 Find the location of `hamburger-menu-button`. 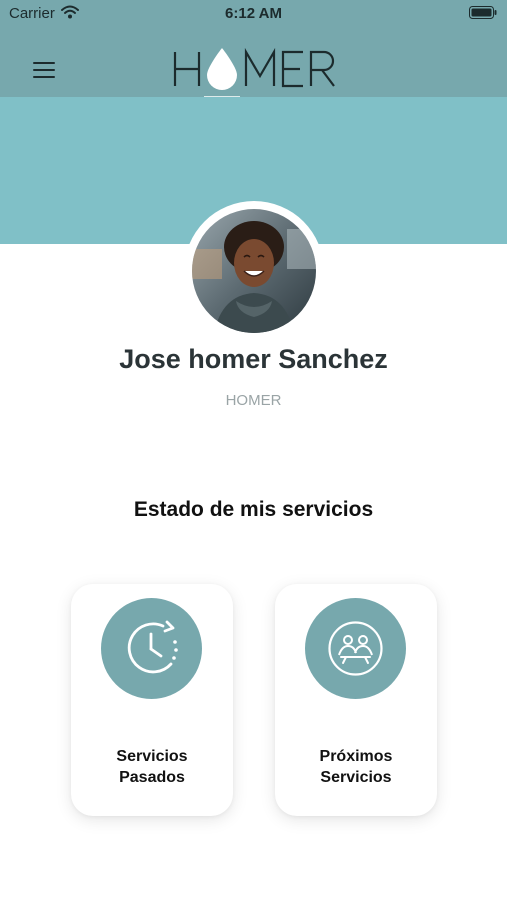

hamburger-menu-button is located at coordinates (45, 71).